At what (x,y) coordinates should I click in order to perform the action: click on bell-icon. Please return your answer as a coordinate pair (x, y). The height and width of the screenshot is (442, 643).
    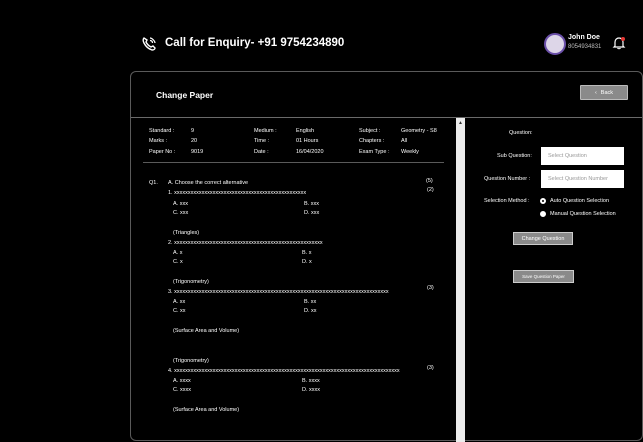
    Looking at the image, I should click on (619, 43).